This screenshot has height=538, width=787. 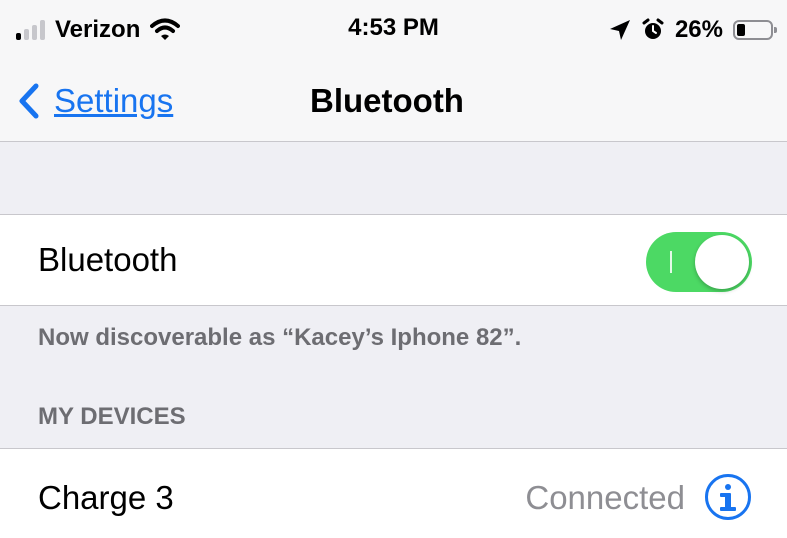 What do you see at coordinates (698, 29) in the screenshot?
I see `battery-percent: 26%` at bounding box center [698, 29].